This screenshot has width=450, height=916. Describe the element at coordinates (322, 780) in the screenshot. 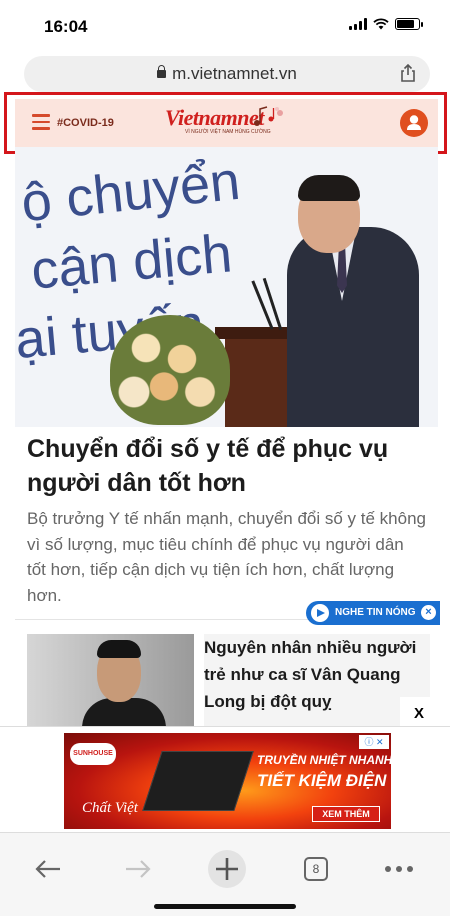

I see `ad-text-line-2: TIẾT KIỆM ĐIỆN` at that location.